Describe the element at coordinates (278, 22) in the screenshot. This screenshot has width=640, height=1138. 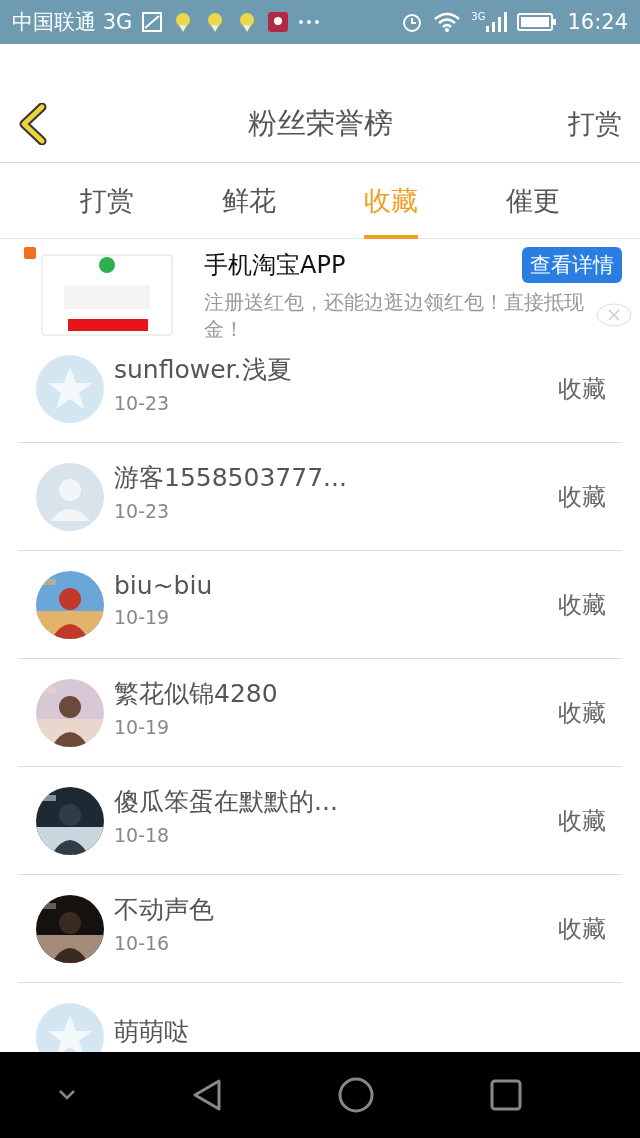
I see `app-icon` at that location.